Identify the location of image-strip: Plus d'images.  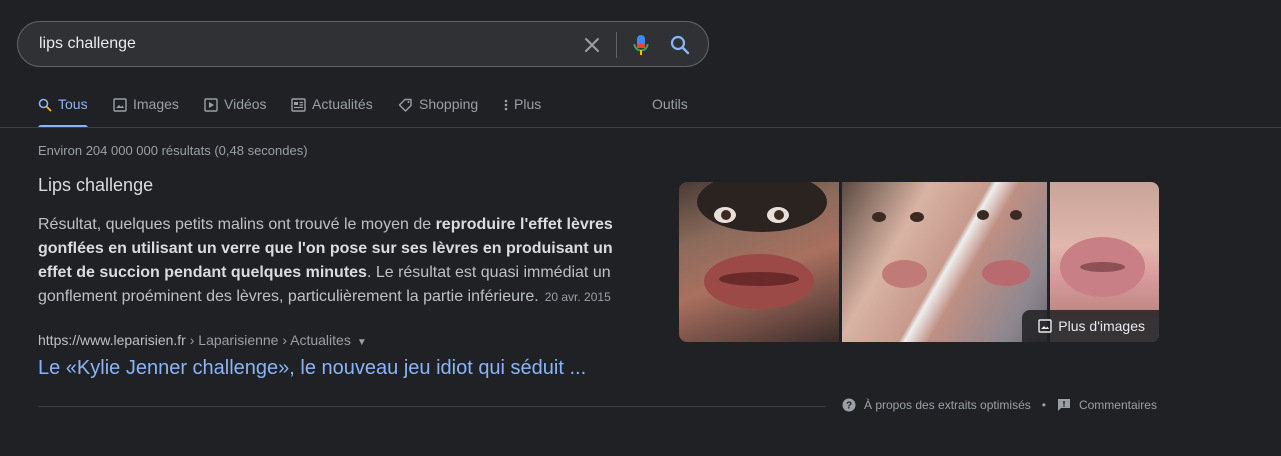
(919, 262).